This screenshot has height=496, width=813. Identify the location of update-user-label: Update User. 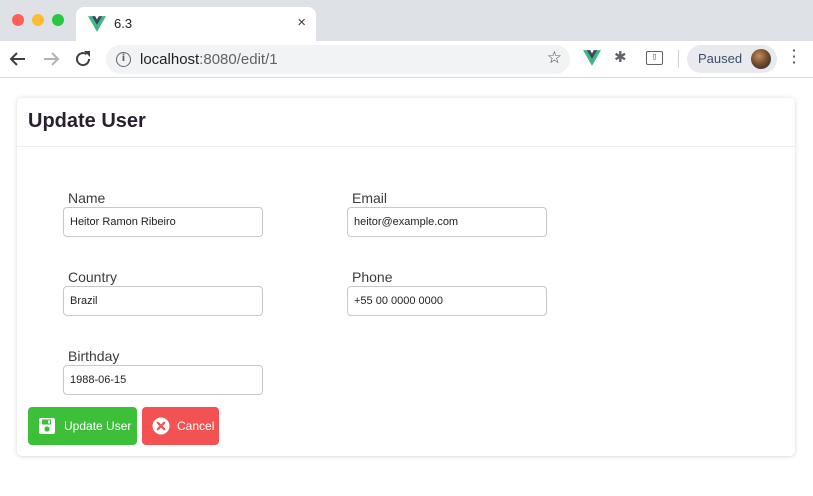
(98, 426).